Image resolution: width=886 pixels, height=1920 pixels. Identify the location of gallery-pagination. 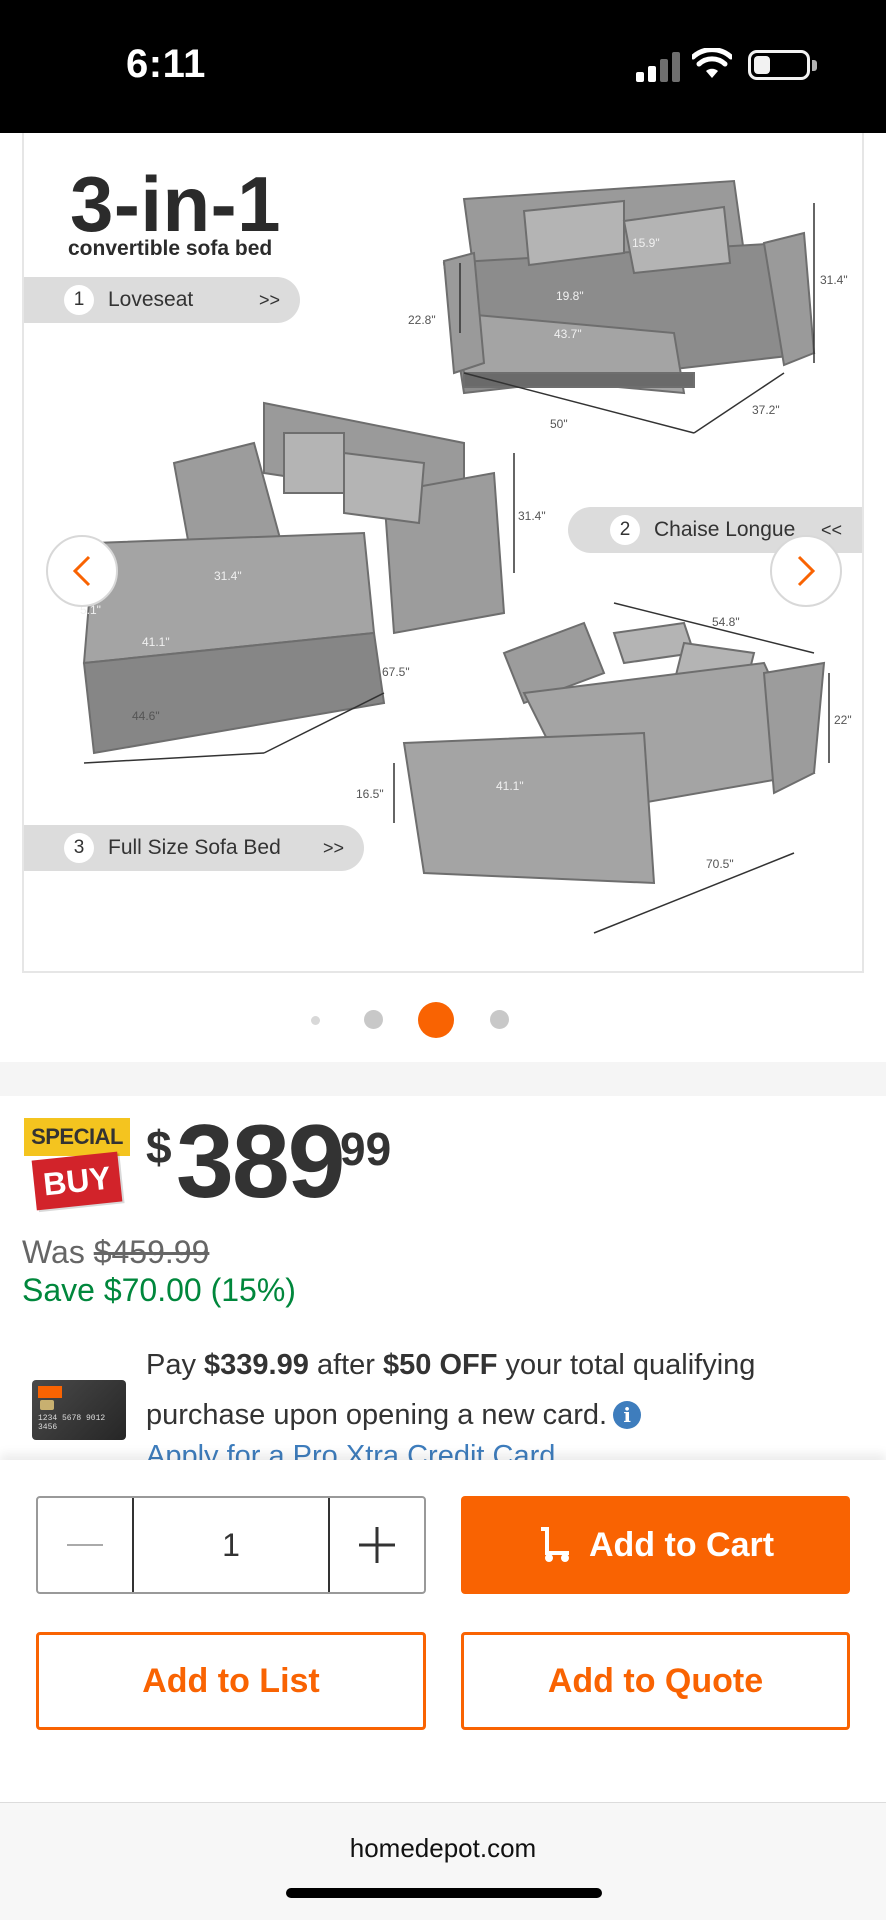
(443, 1020).